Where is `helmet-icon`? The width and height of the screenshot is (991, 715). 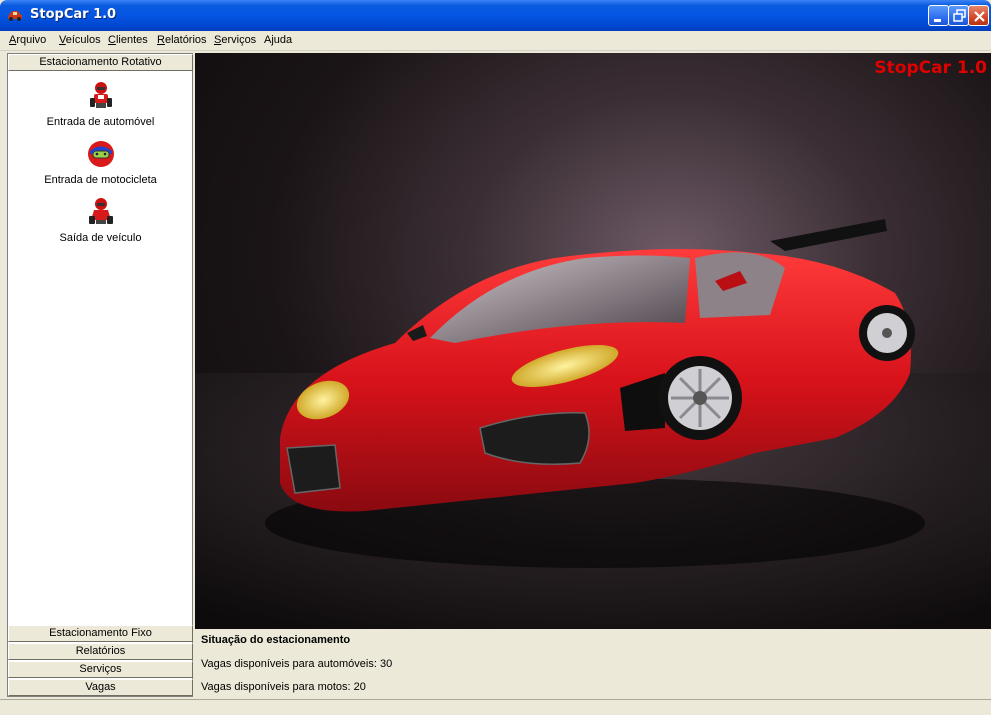 helmet-icon is located at coordinates (100, 154).